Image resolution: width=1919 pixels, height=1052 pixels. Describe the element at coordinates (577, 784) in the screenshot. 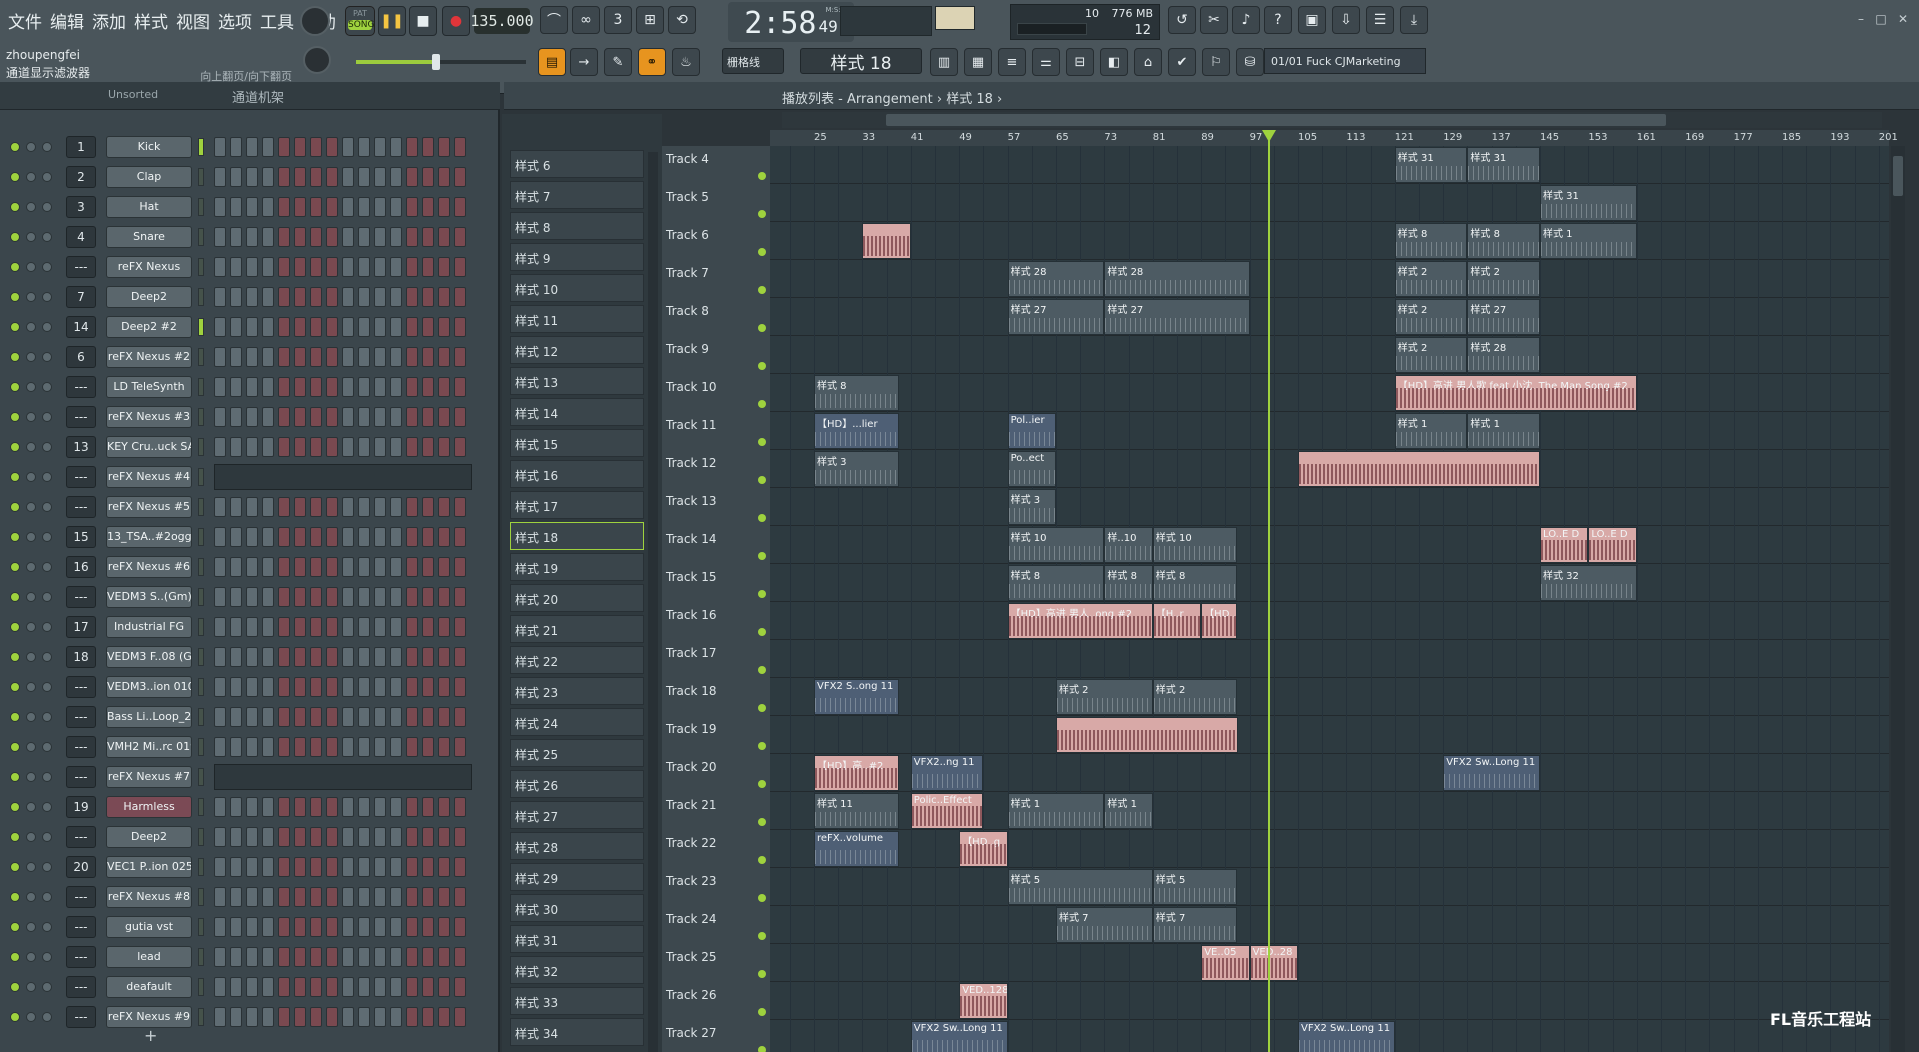

I see `pattern-item: 样式 26` at that location.